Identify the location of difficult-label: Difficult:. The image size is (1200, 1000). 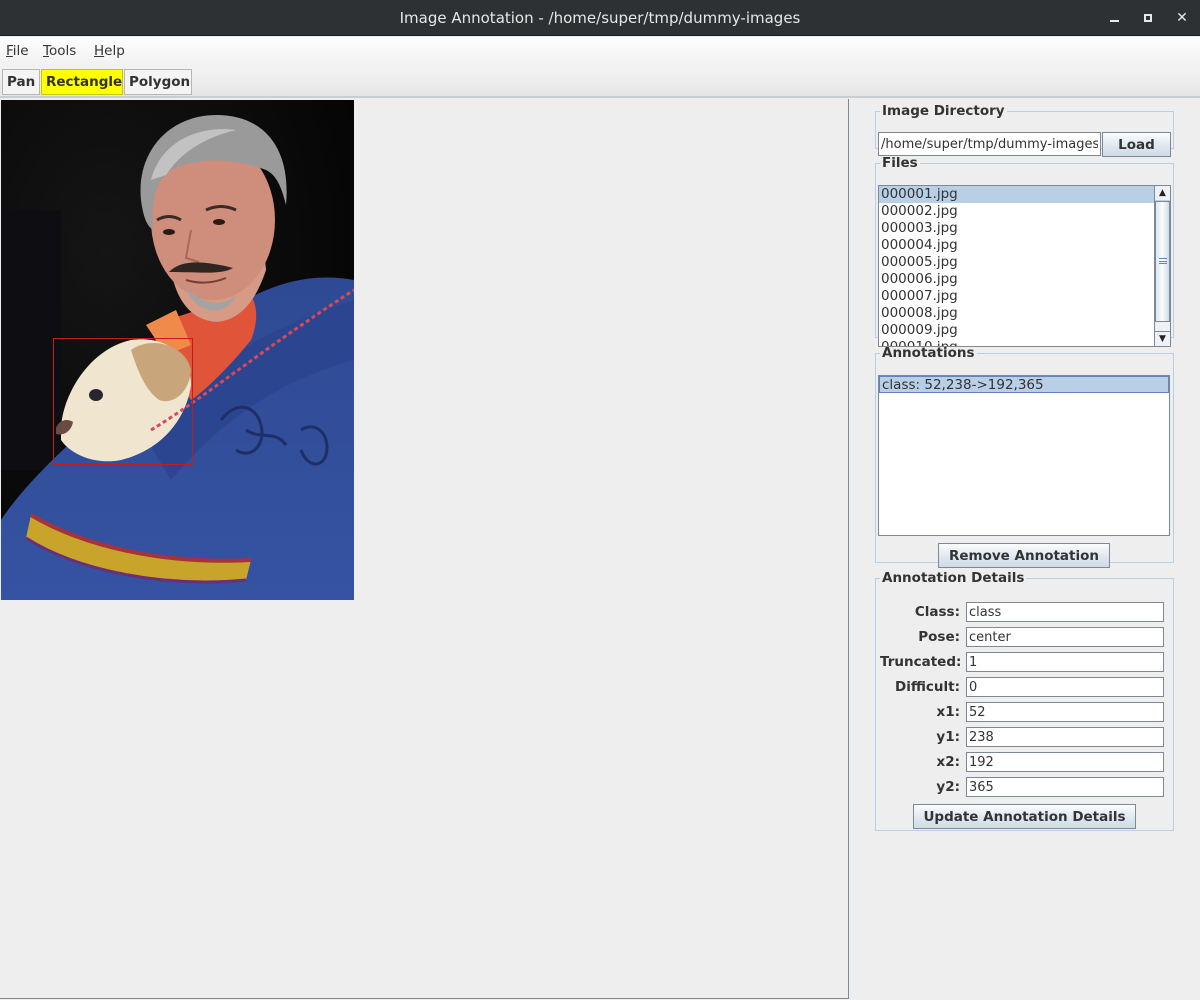
(927, 687).